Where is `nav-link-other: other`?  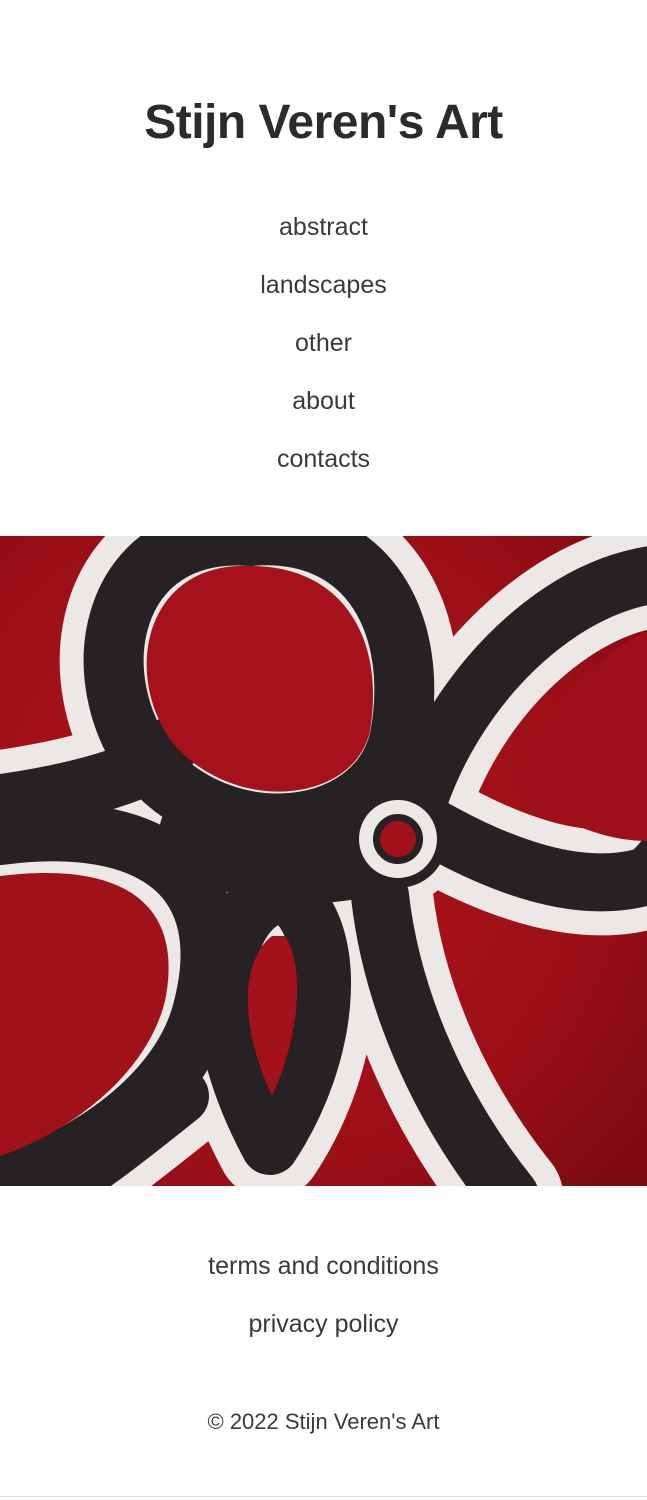 nav-link-other: other is located at coordinates (323, 343).